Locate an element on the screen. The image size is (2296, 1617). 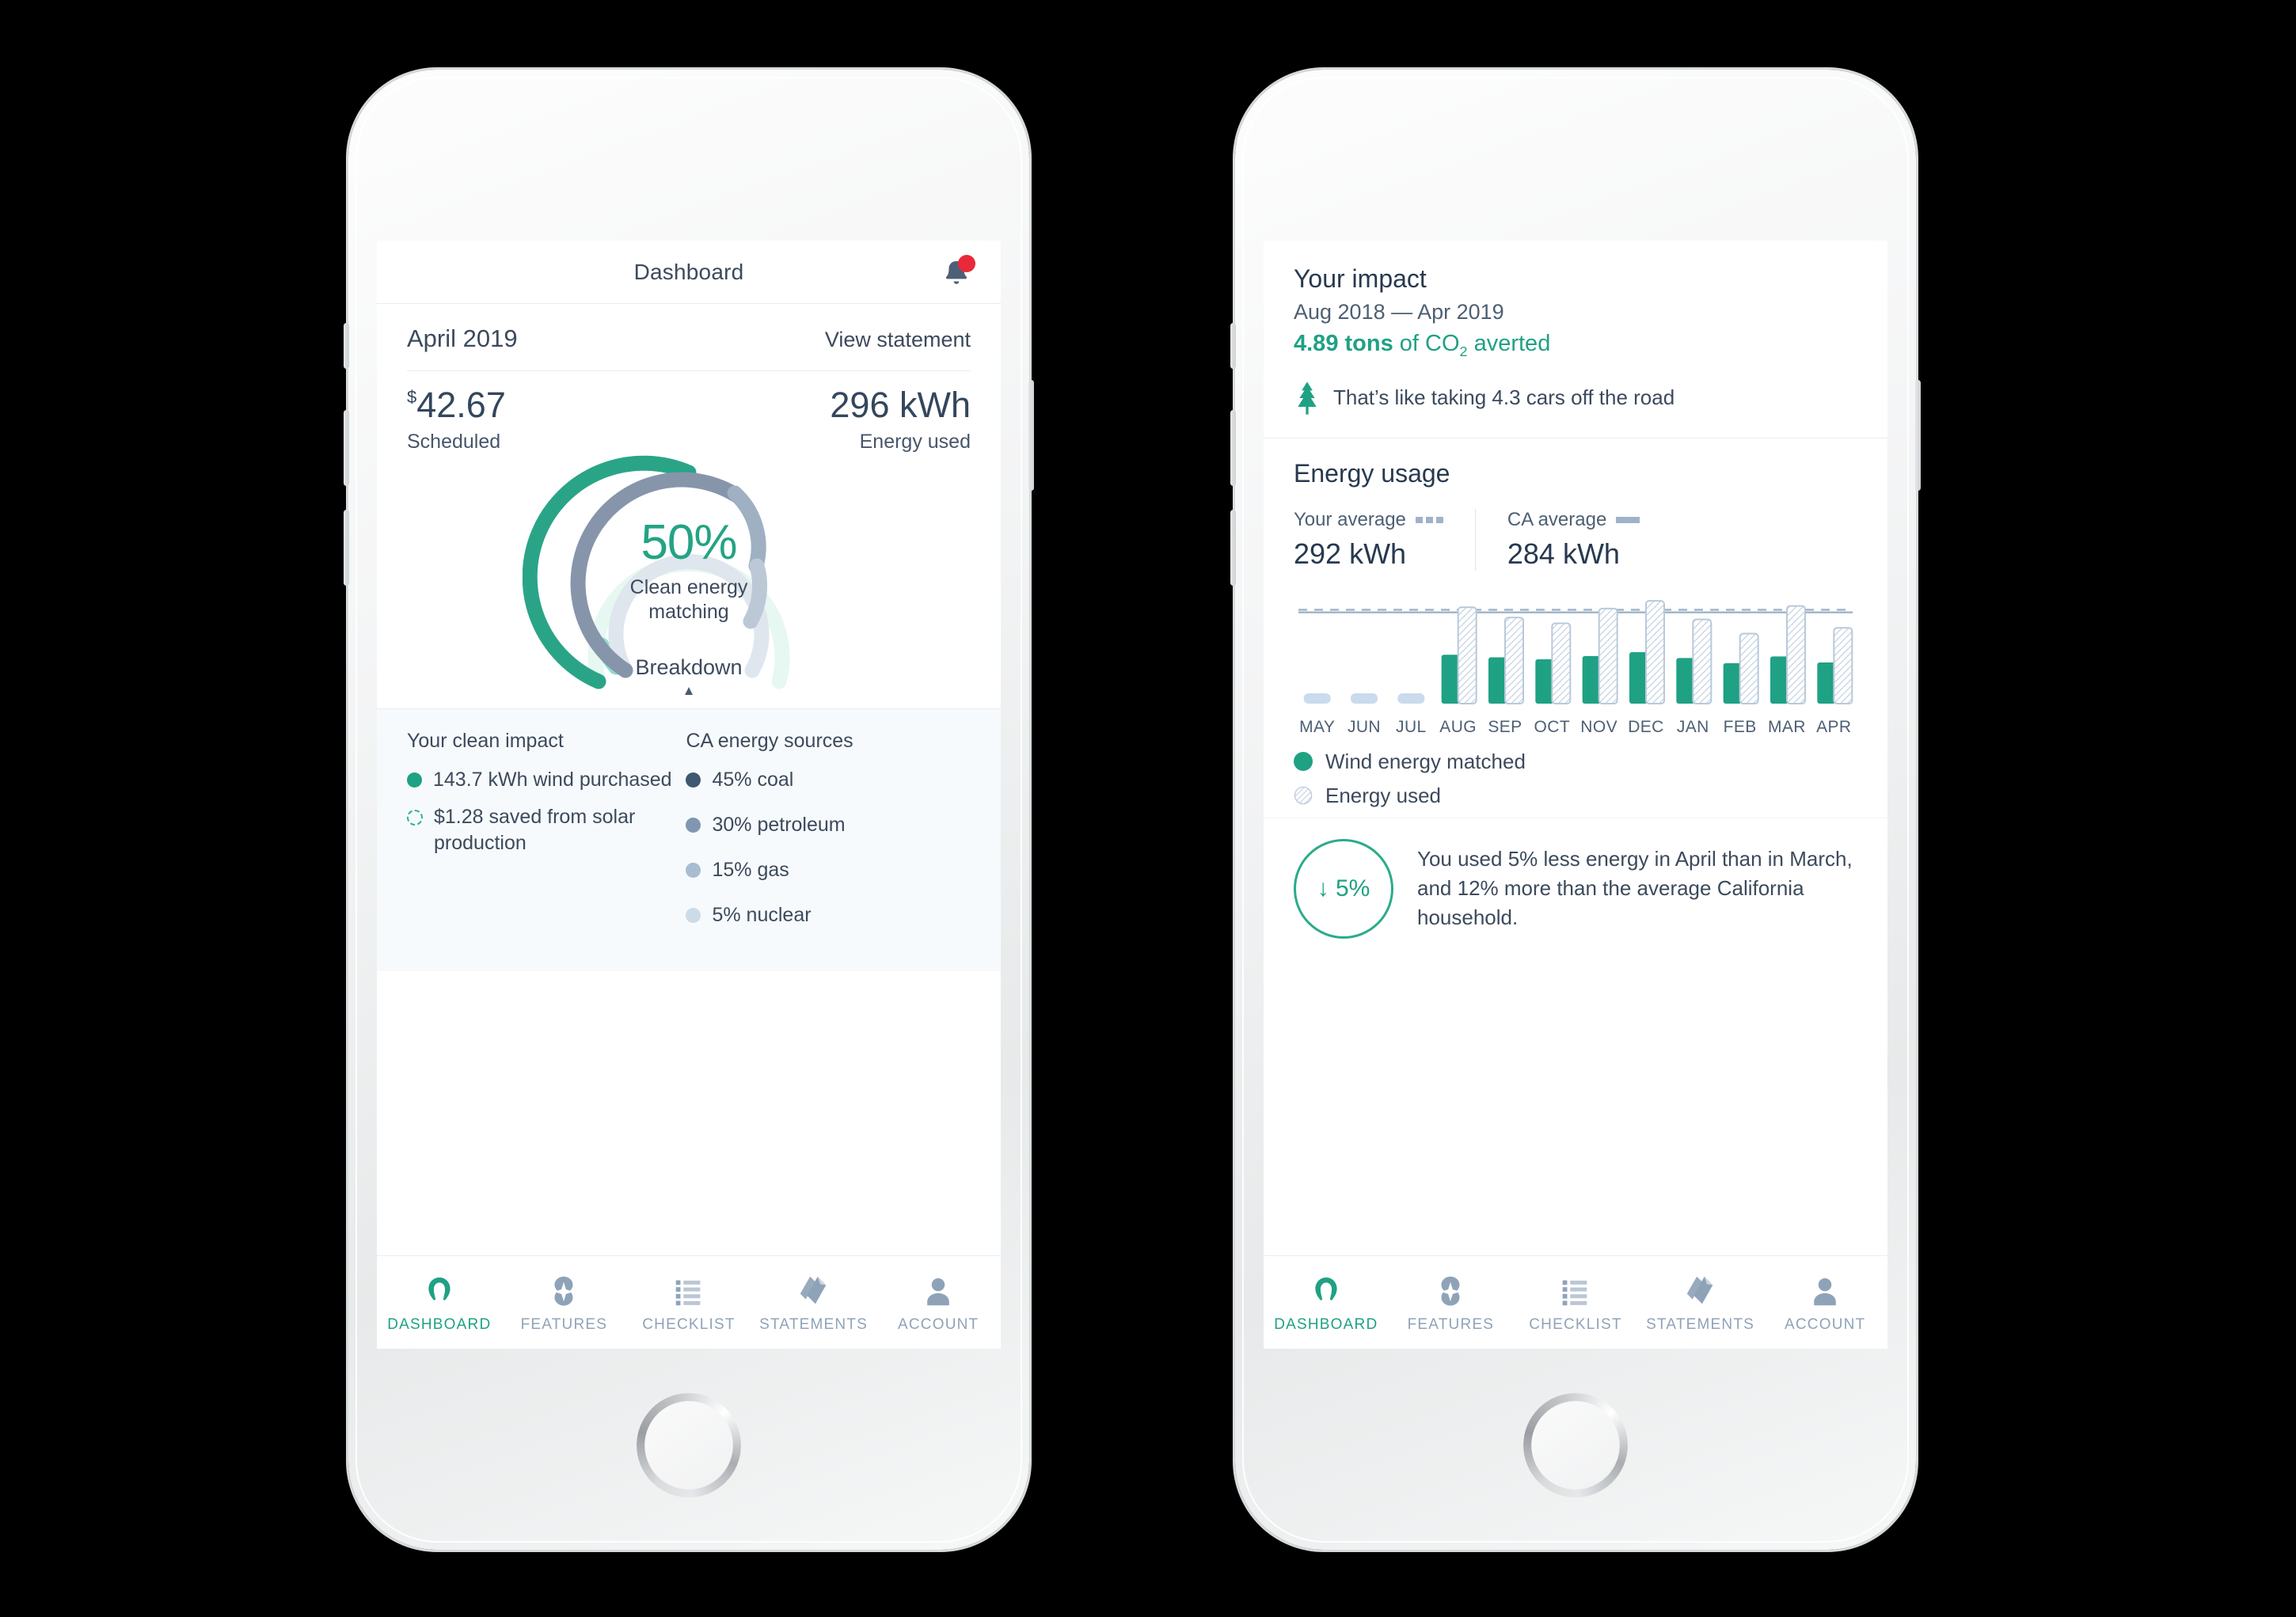
your-average-label: Your average is located at coordinates (1368, 520).